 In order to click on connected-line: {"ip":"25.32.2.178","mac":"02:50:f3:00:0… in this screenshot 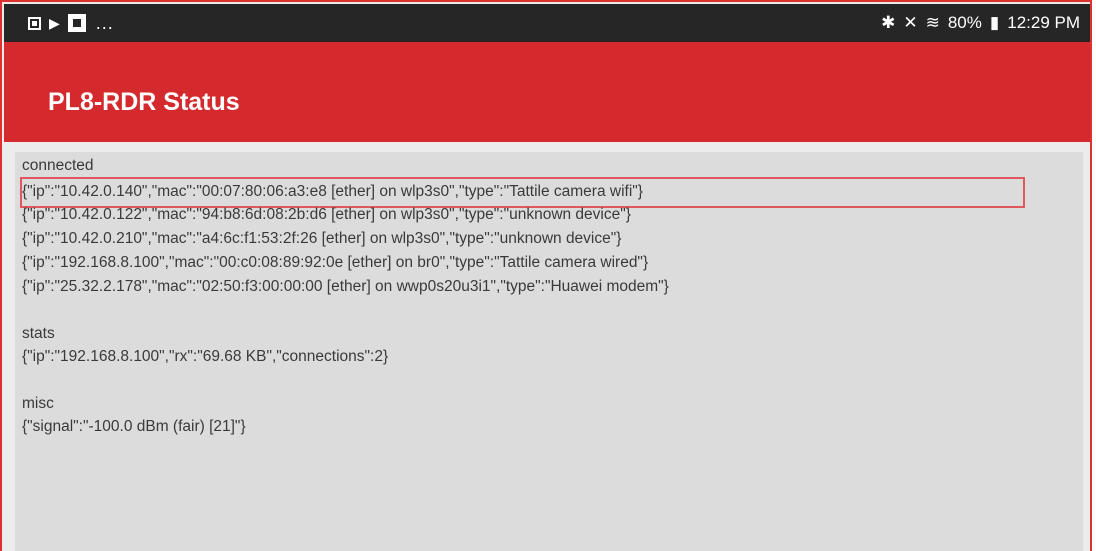, I will do `click(345, 286)`.